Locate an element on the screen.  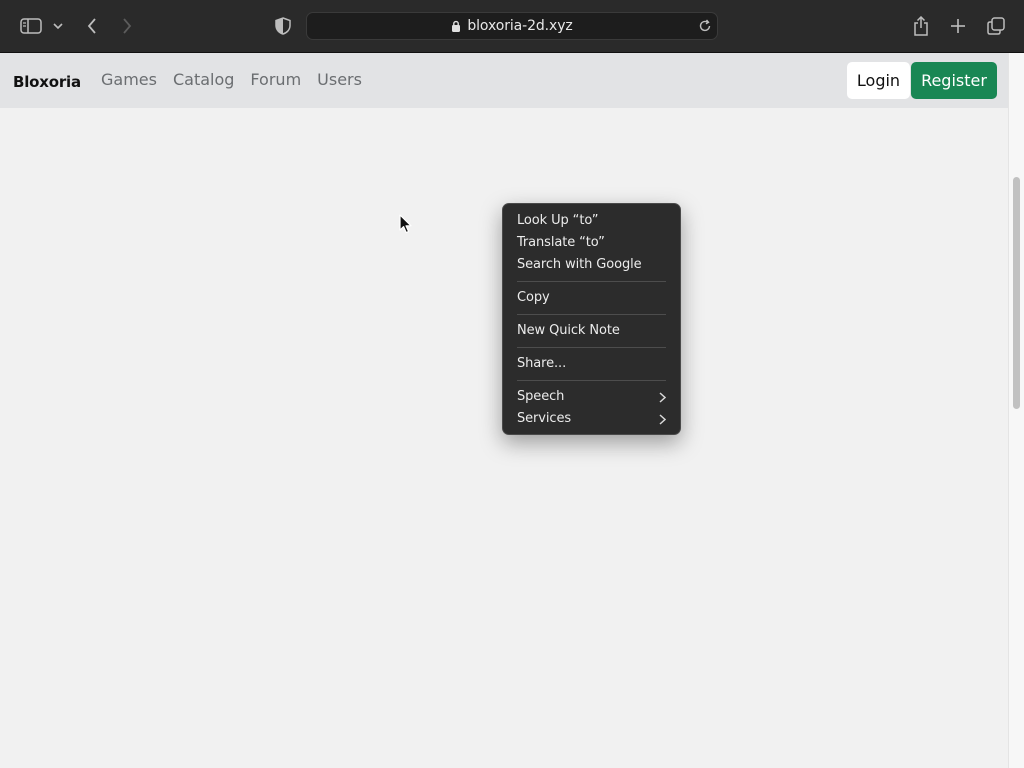
shield-icon is located at coordinates (283, 26).